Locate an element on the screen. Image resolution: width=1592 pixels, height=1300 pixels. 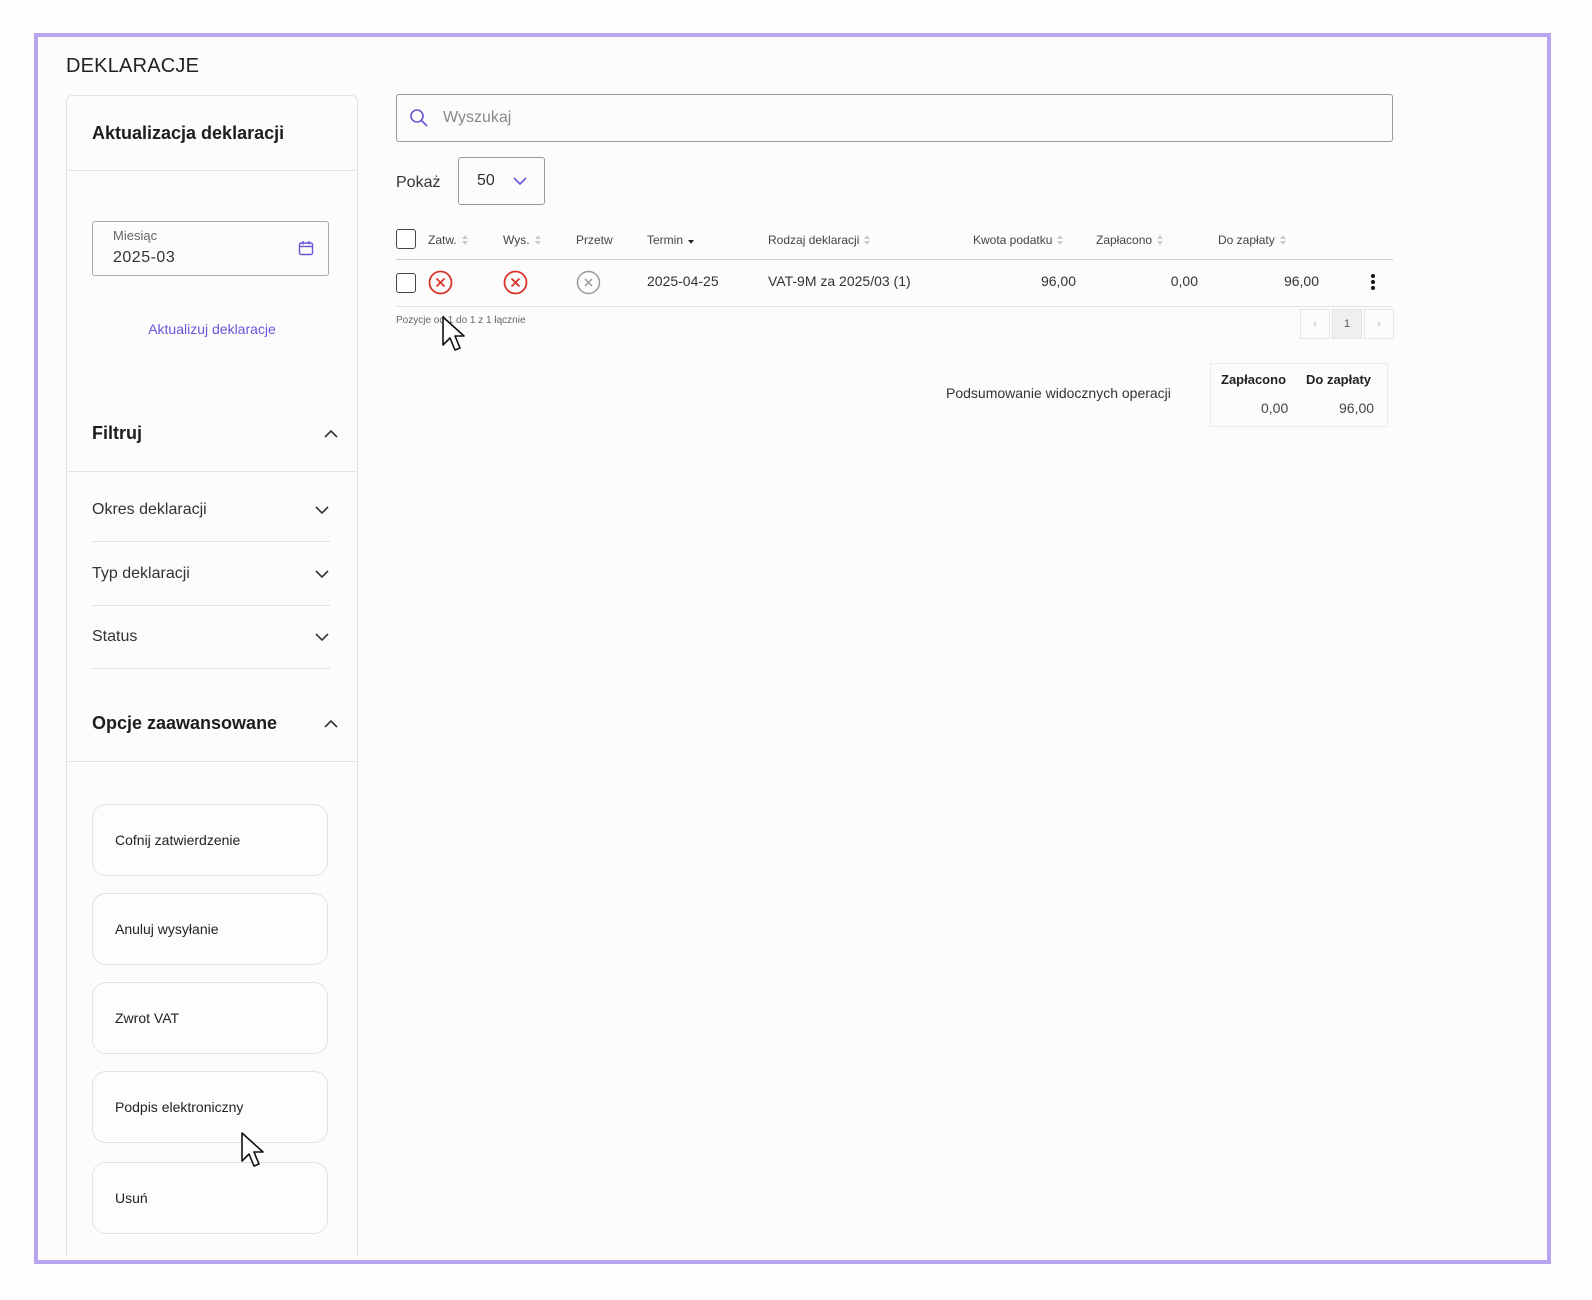
show-label: Pokaż is located at coordinates (418, 182).